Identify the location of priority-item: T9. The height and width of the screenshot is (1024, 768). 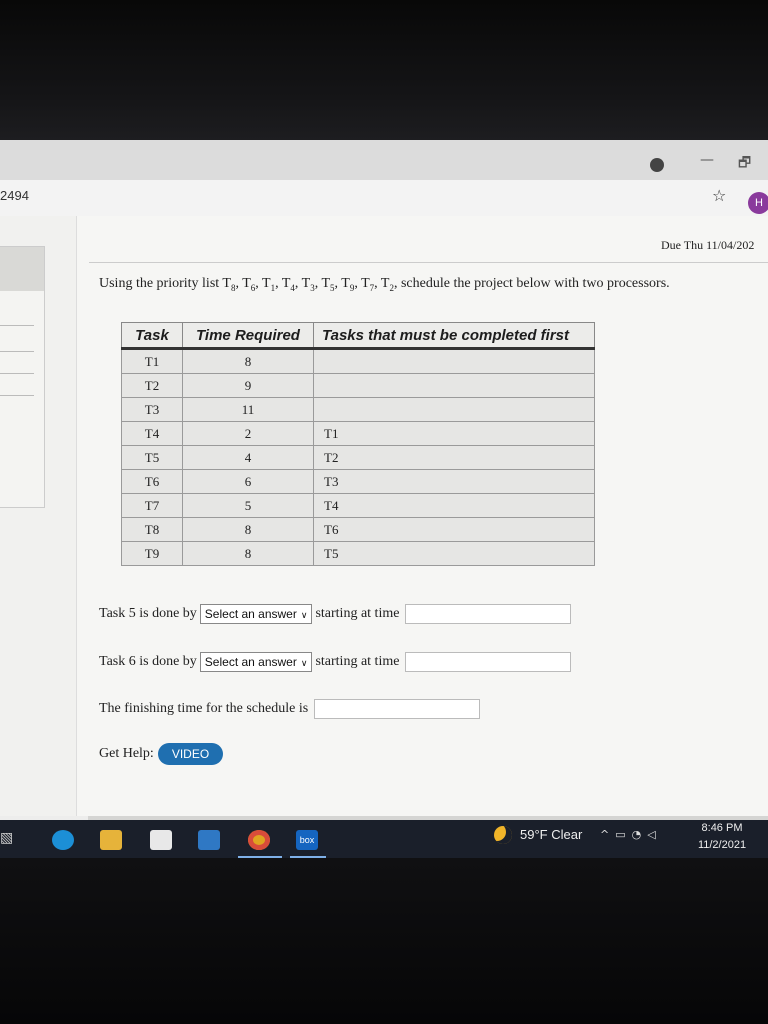
(348, 284).